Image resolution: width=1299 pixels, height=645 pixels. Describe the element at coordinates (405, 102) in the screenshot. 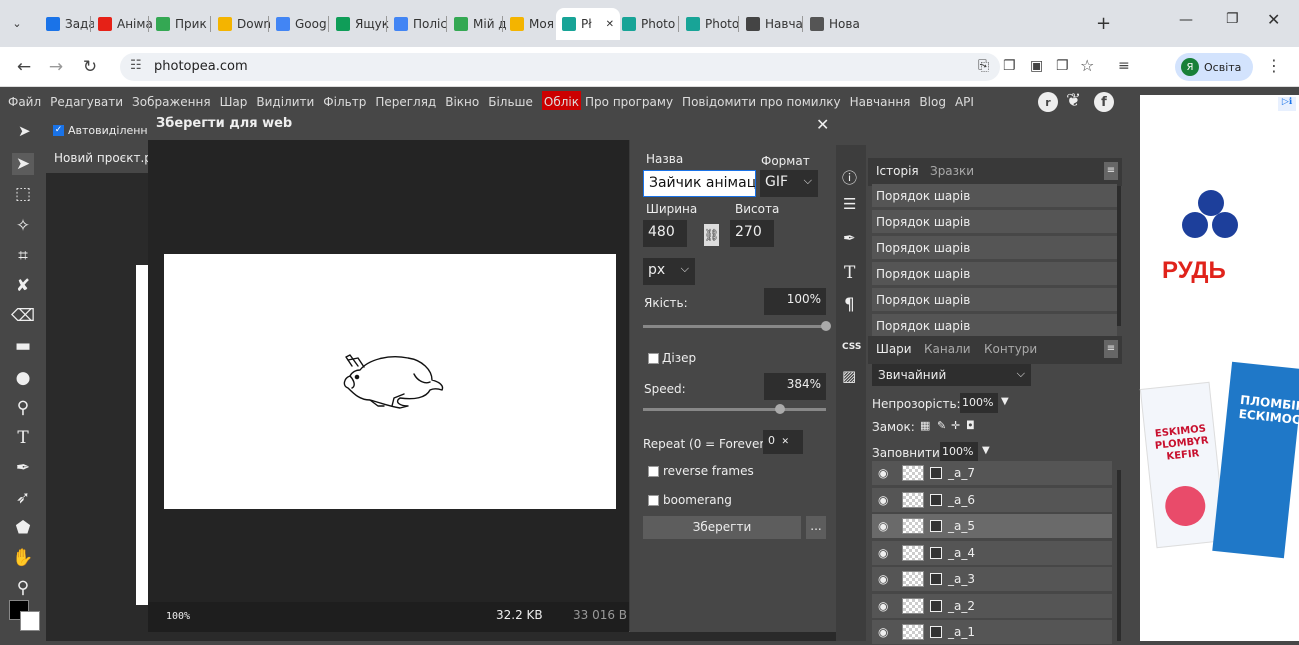

I see `menu-item: Перегляд` at that location.